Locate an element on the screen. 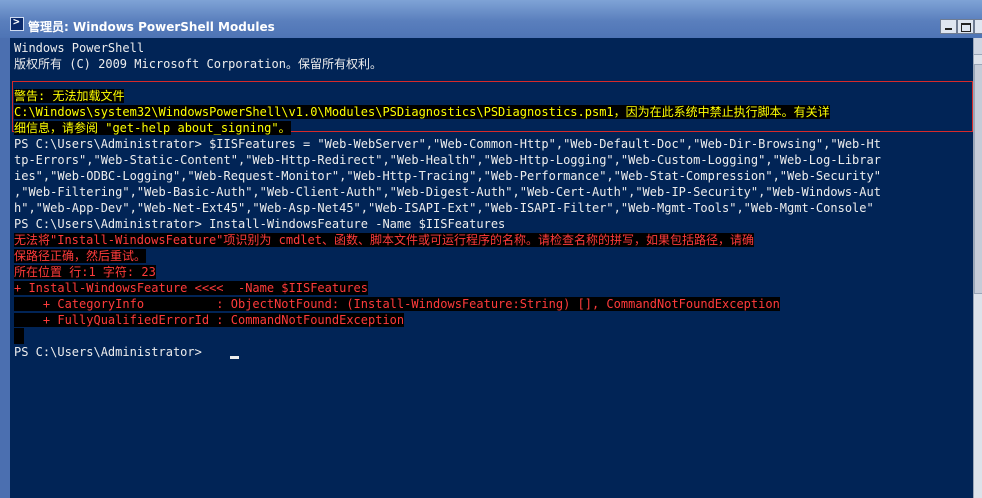  error-text: 所在位置 行:1 字符: 23 is located at coordinates (85, 272).